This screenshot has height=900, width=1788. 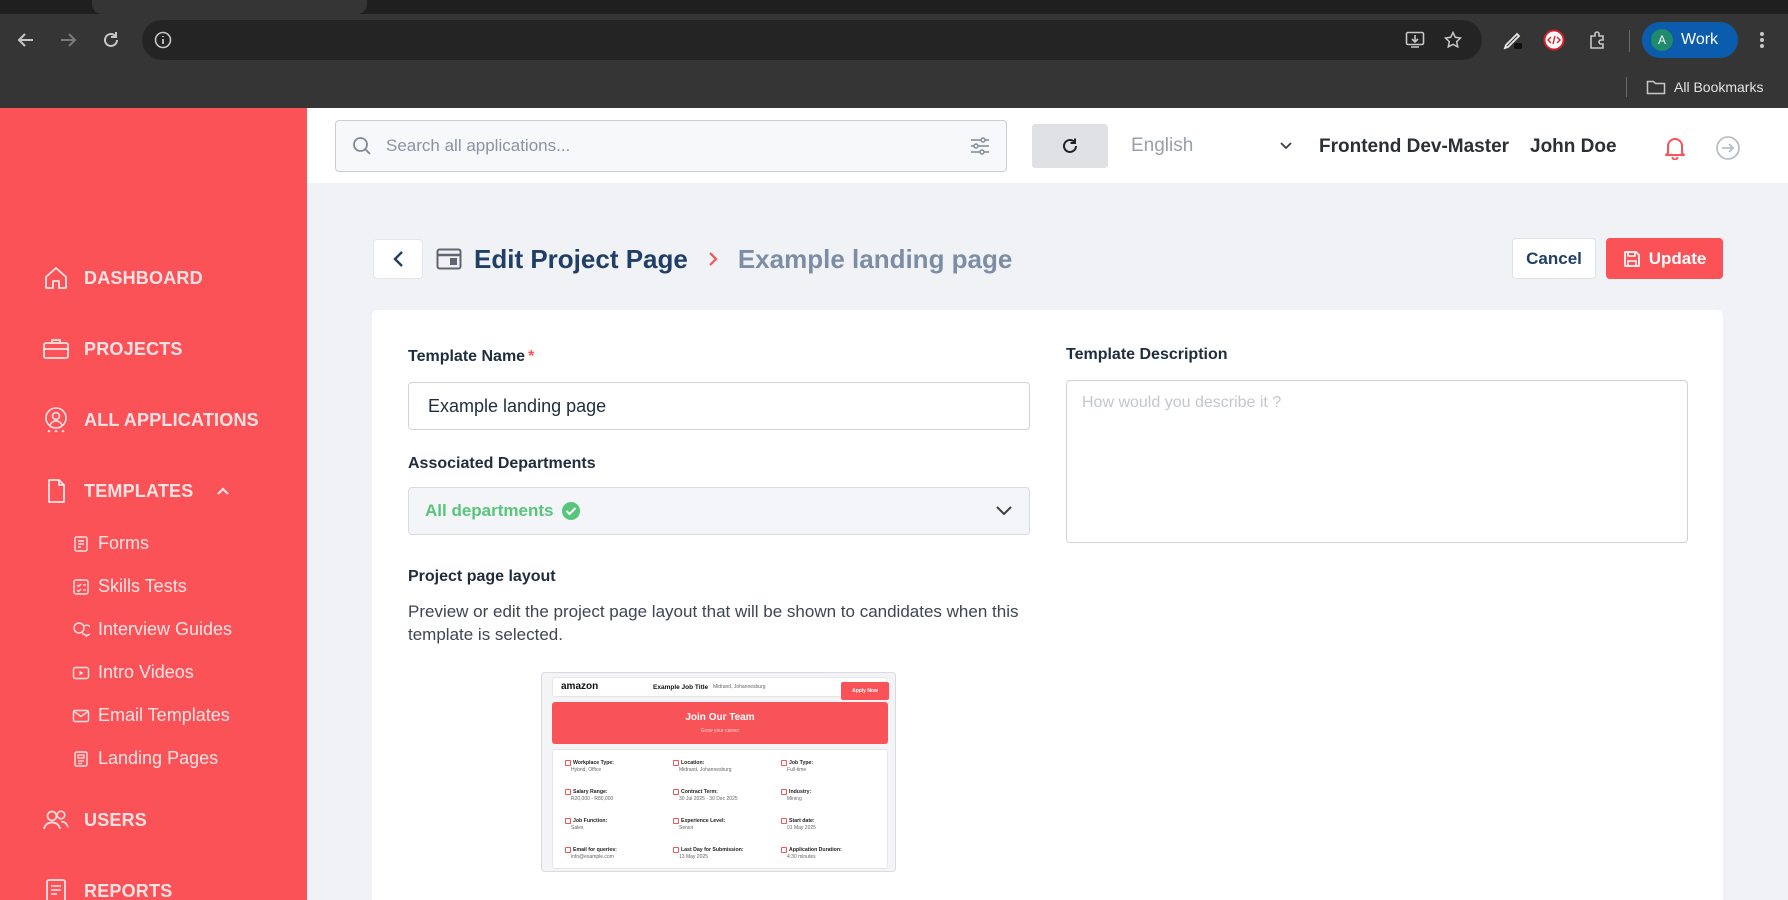 What do you see at coordinates (1513, 40) in the screenshot?
I see `extension-pen-icon` at bounding box center [1513, 40].